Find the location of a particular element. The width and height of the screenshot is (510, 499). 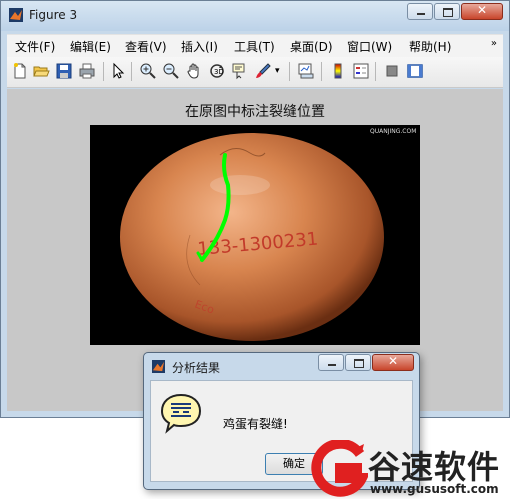

brush-dropdown-icon: ▾ is located at coordinates (284, 75).